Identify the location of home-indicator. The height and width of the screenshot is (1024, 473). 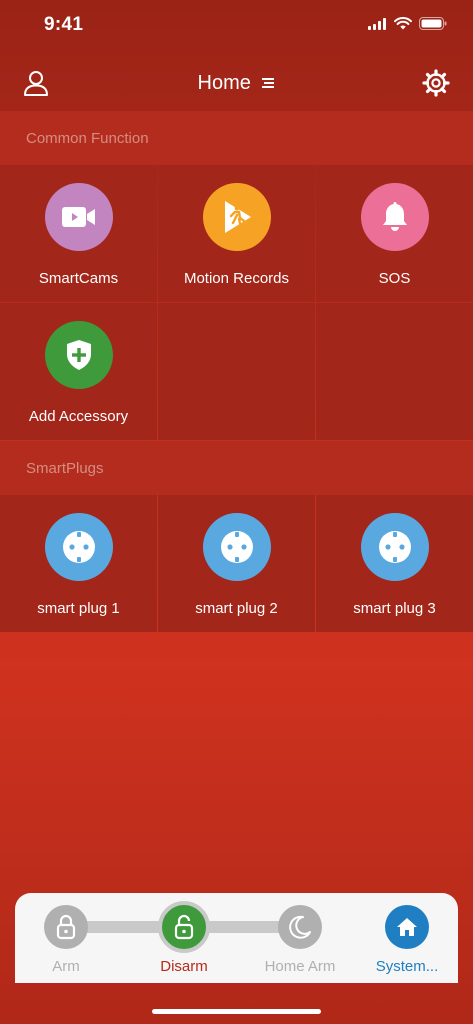
(236, 1011).